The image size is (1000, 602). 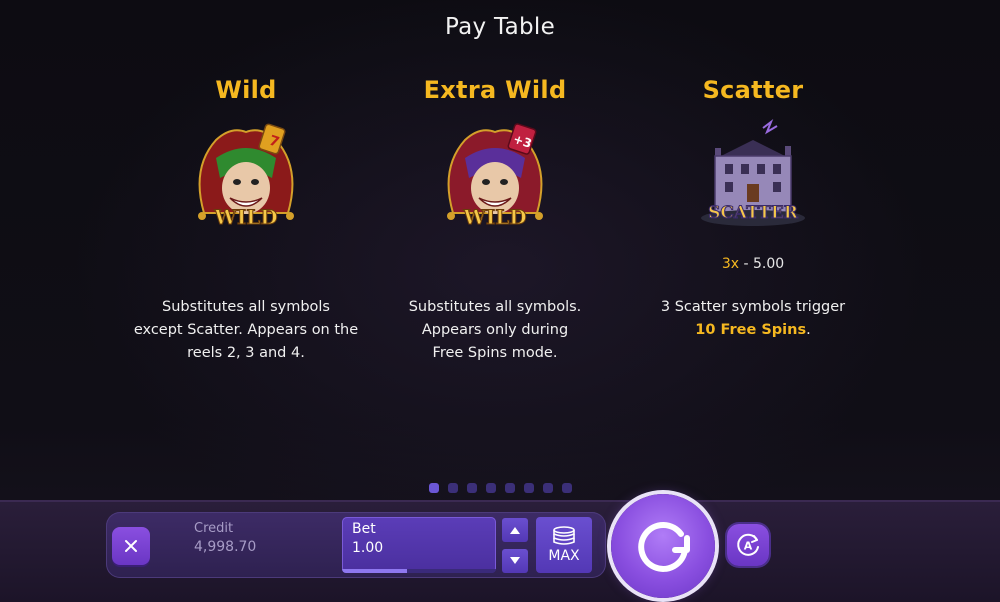 I want to click on spin-button, so click(x=663, y=546).